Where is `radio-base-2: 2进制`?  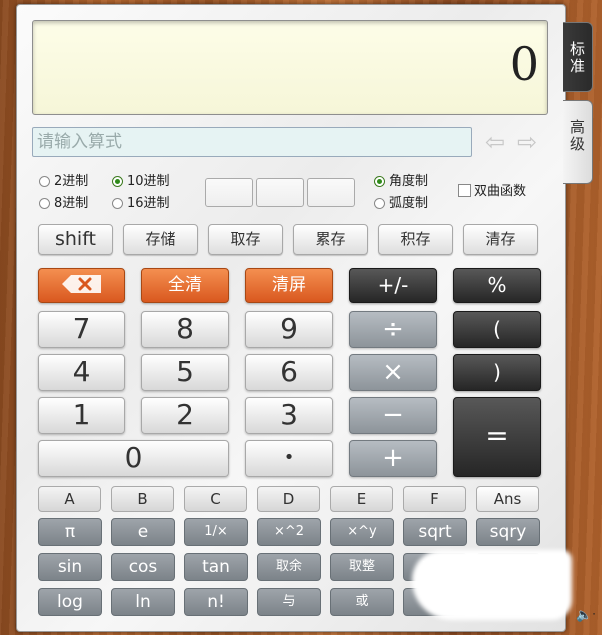
radio-base-2: 2进制 is located at coordinates (63, 182).